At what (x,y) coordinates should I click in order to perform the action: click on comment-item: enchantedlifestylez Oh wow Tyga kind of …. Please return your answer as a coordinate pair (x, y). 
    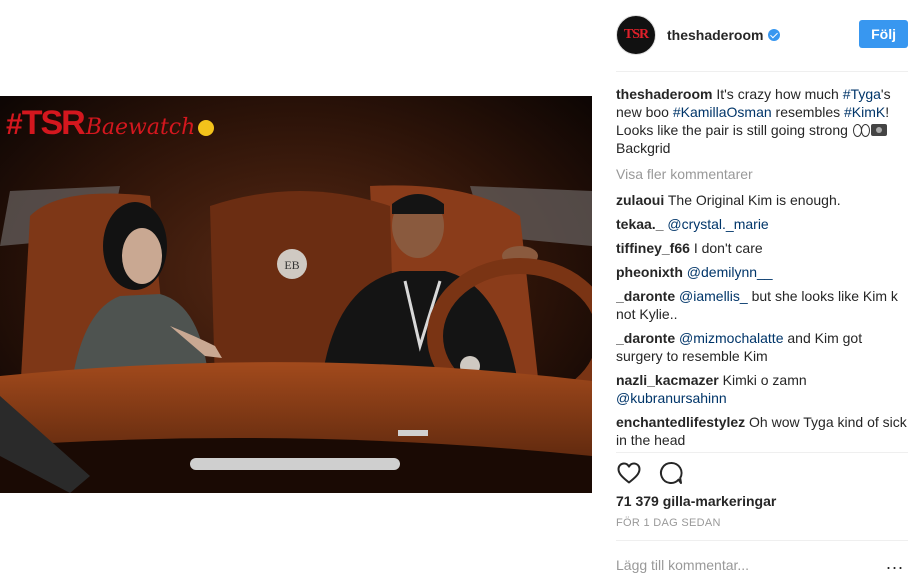
    Looking at the image, I should click on (762, 431).